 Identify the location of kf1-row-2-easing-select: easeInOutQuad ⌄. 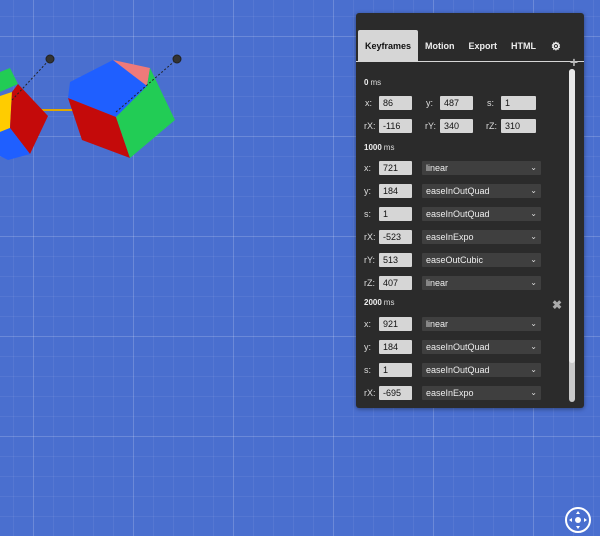
(481, 214).